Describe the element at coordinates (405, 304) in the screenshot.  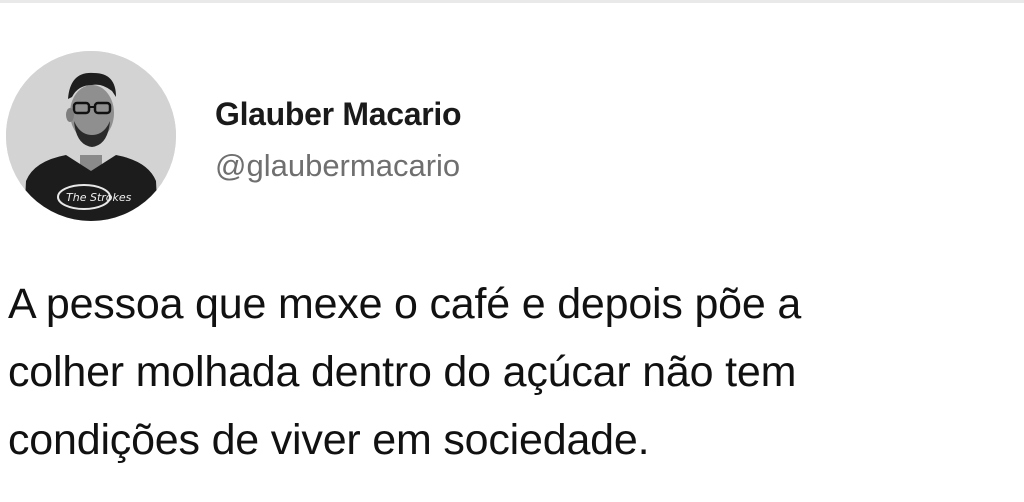
I see `tweet-text-line-1: A pessoa que mexe o café e depois põe a` at that location.